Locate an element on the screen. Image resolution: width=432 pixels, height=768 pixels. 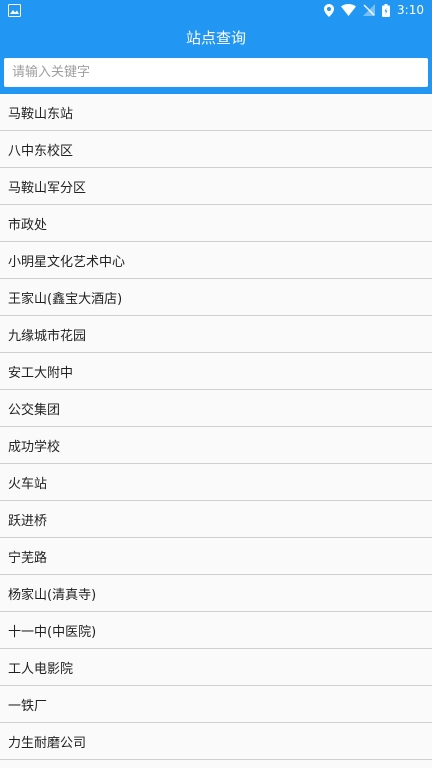
station-name: 工人电影院 is located at coordinates (41, 669).